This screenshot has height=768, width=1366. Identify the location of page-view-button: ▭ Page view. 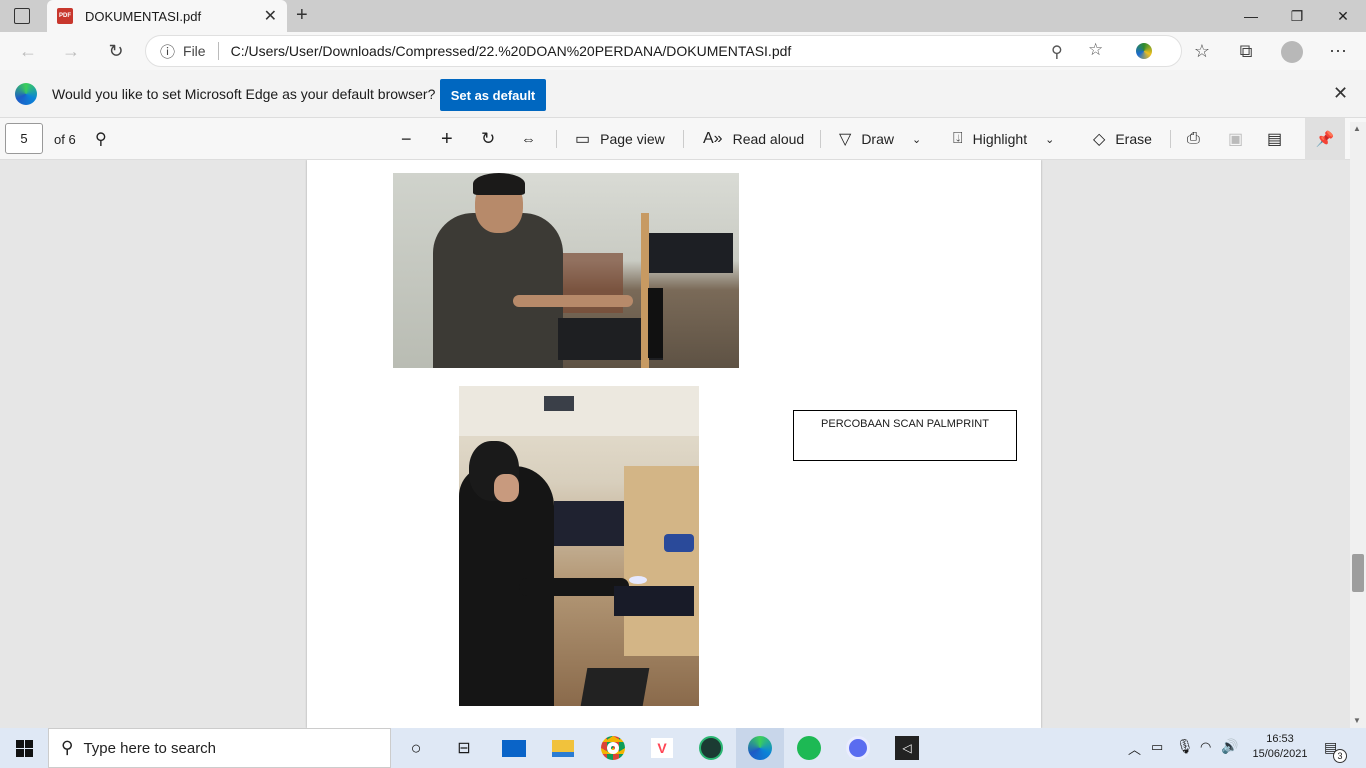
(620, 139).